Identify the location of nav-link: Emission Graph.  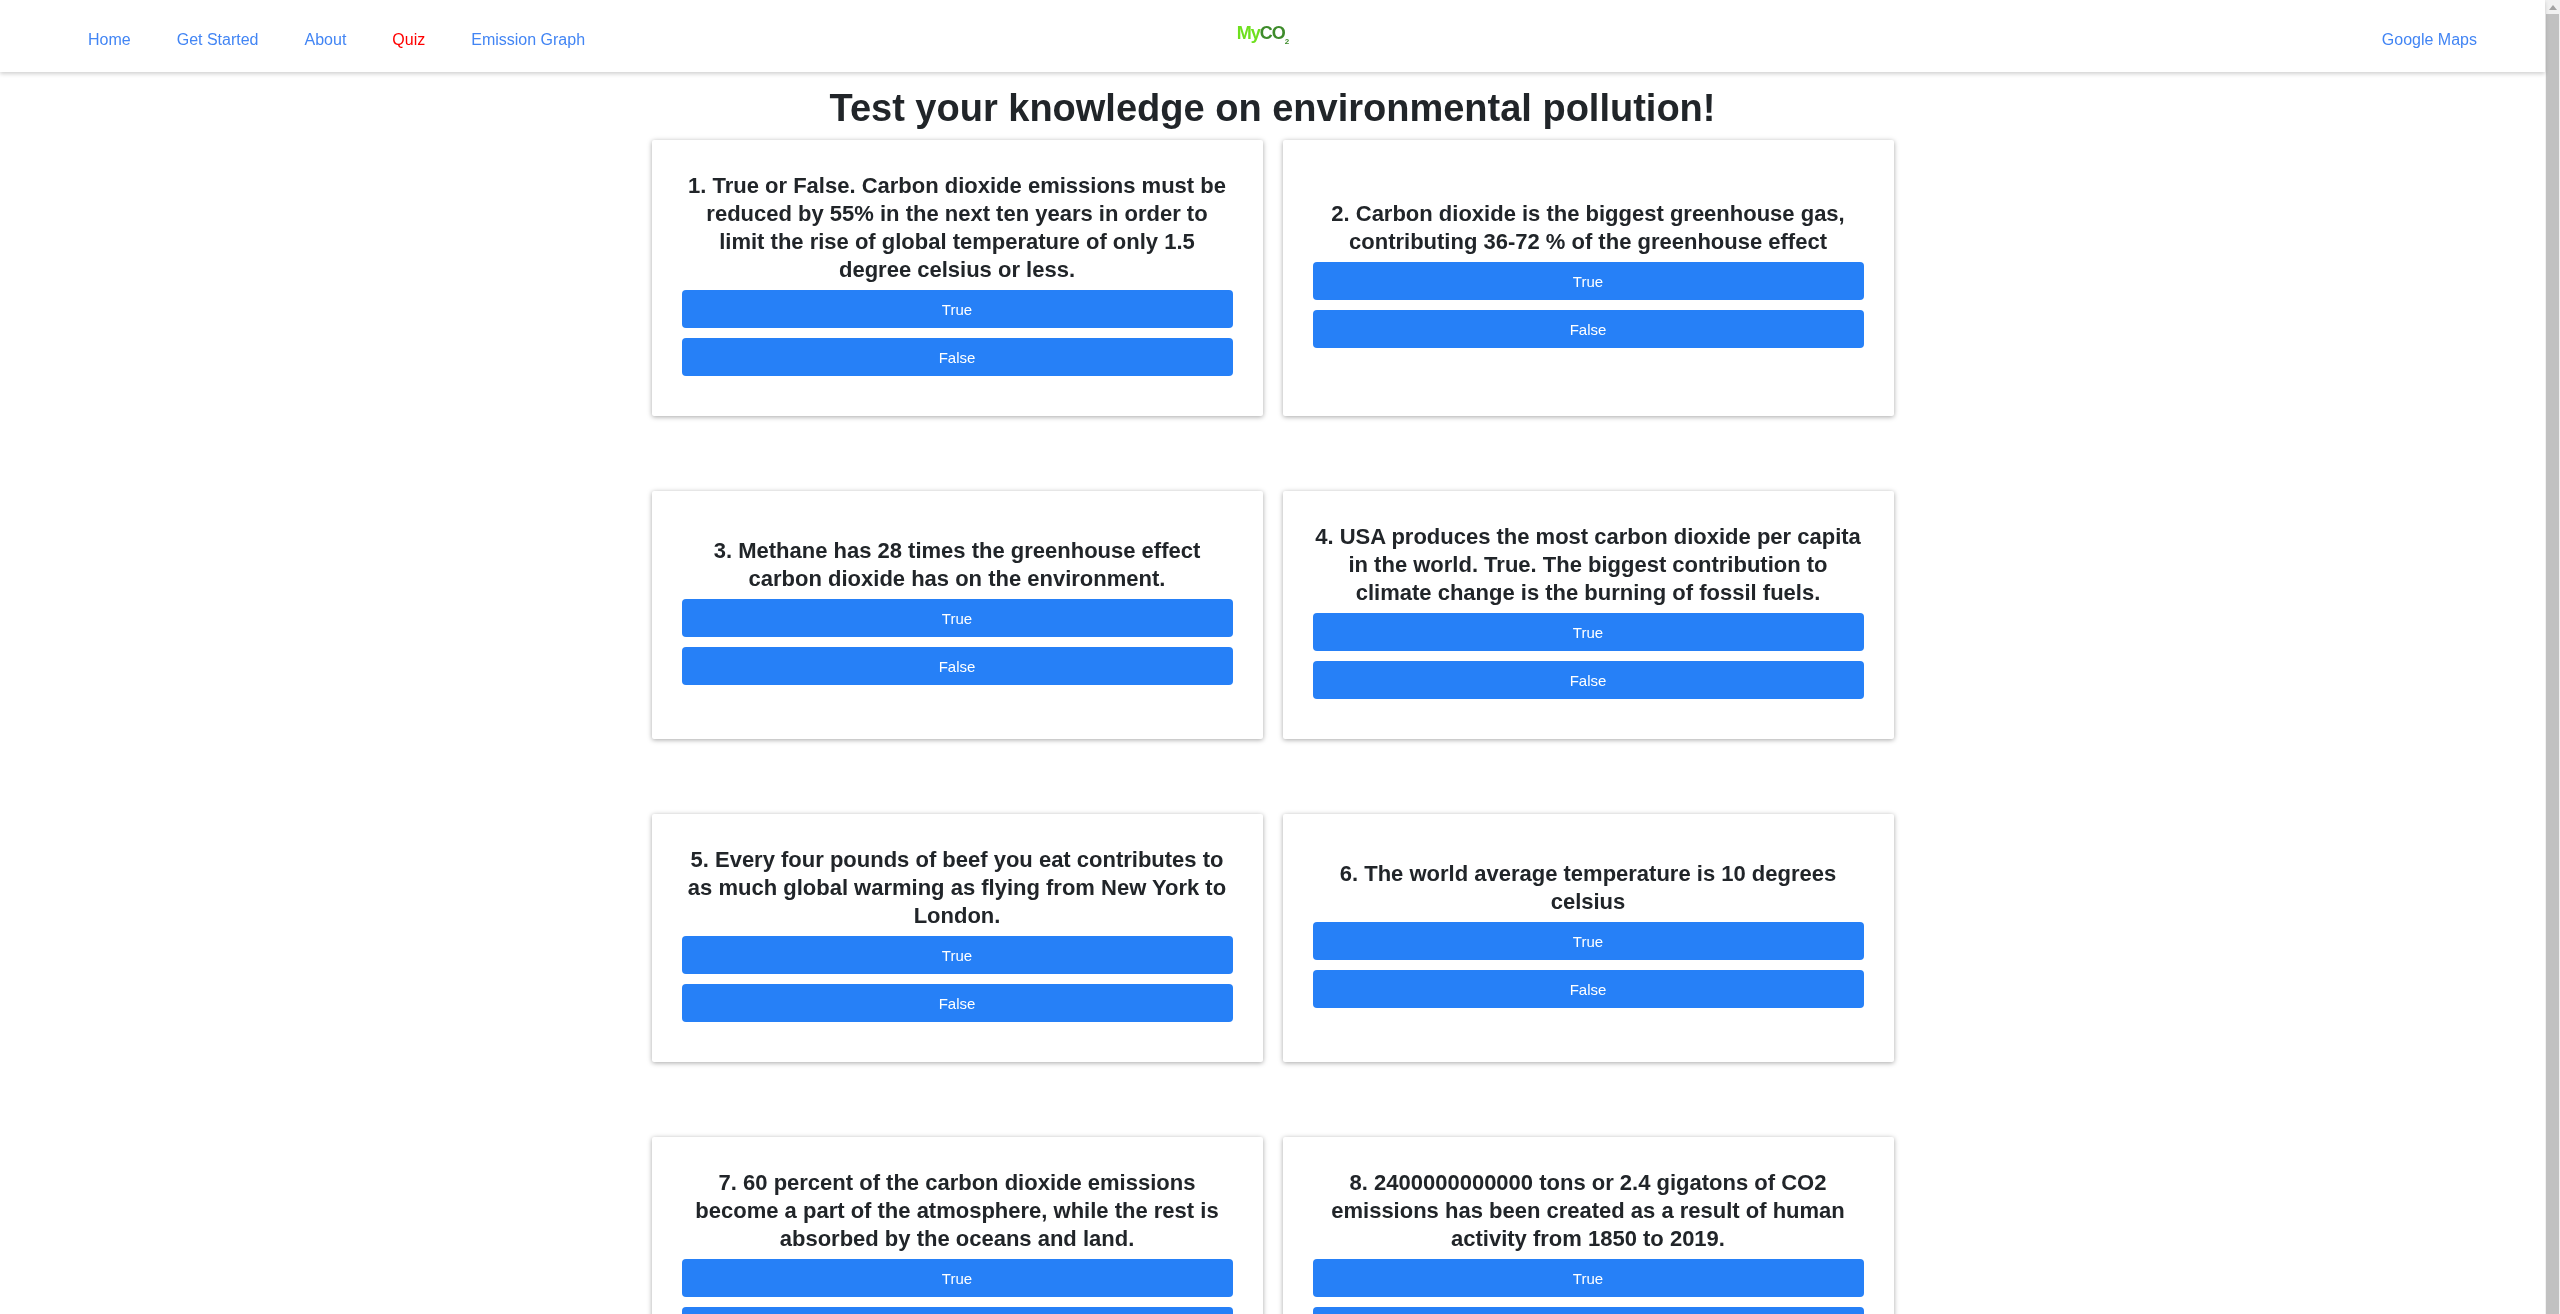
(528, 39).